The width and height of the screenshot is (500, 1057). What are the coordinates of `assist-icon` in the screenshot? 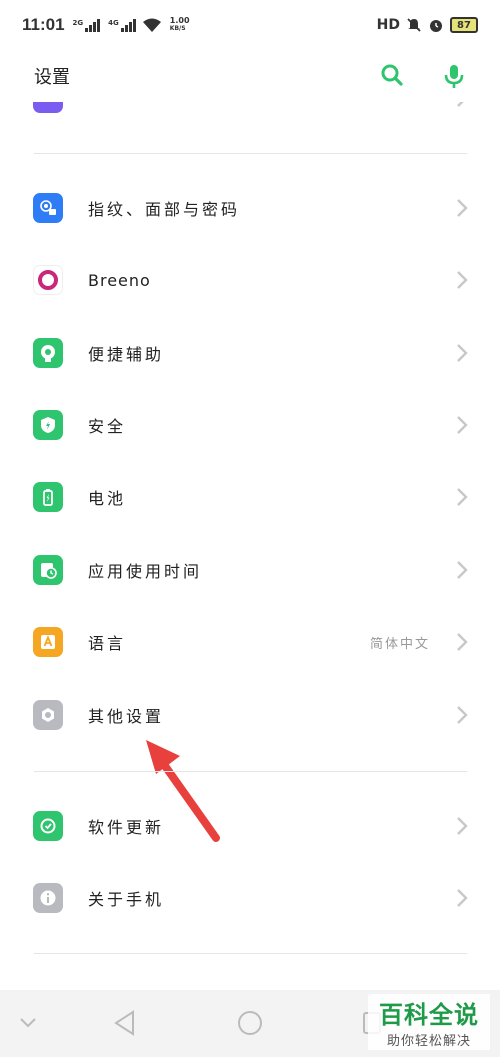 It's located at (48, 353).